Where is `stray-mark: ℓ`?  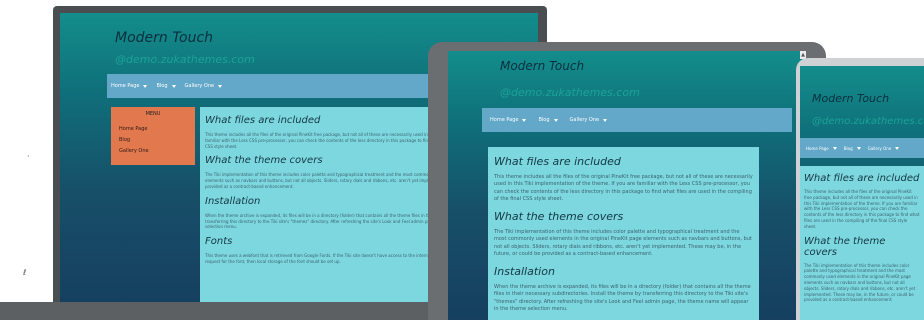
stray-mark: ℓ is located at coordinates (25, 272).